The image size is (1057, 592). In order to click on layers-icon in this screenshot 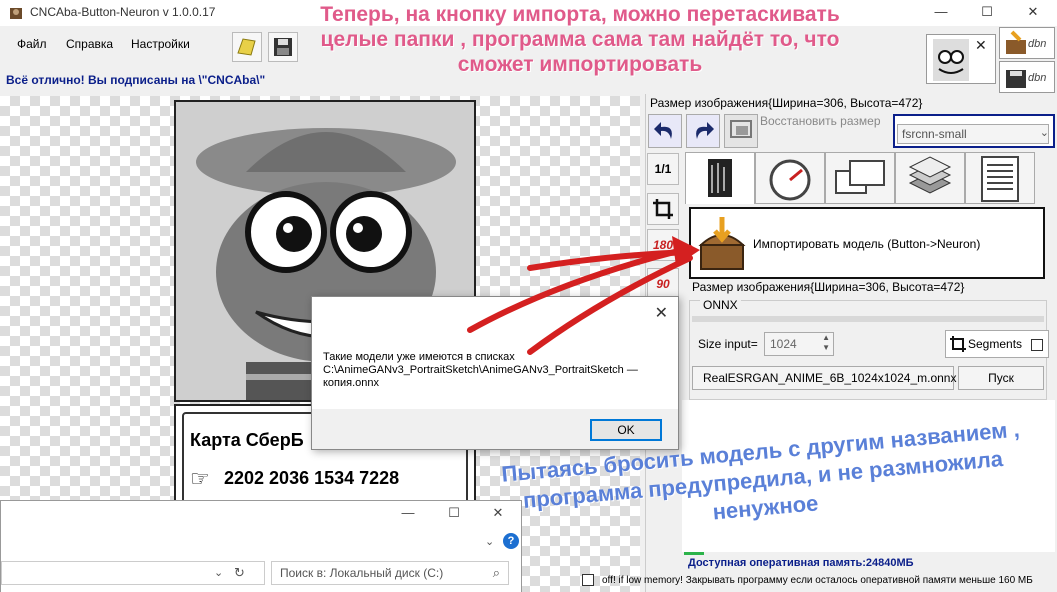, I will do `click(930, 175)`.